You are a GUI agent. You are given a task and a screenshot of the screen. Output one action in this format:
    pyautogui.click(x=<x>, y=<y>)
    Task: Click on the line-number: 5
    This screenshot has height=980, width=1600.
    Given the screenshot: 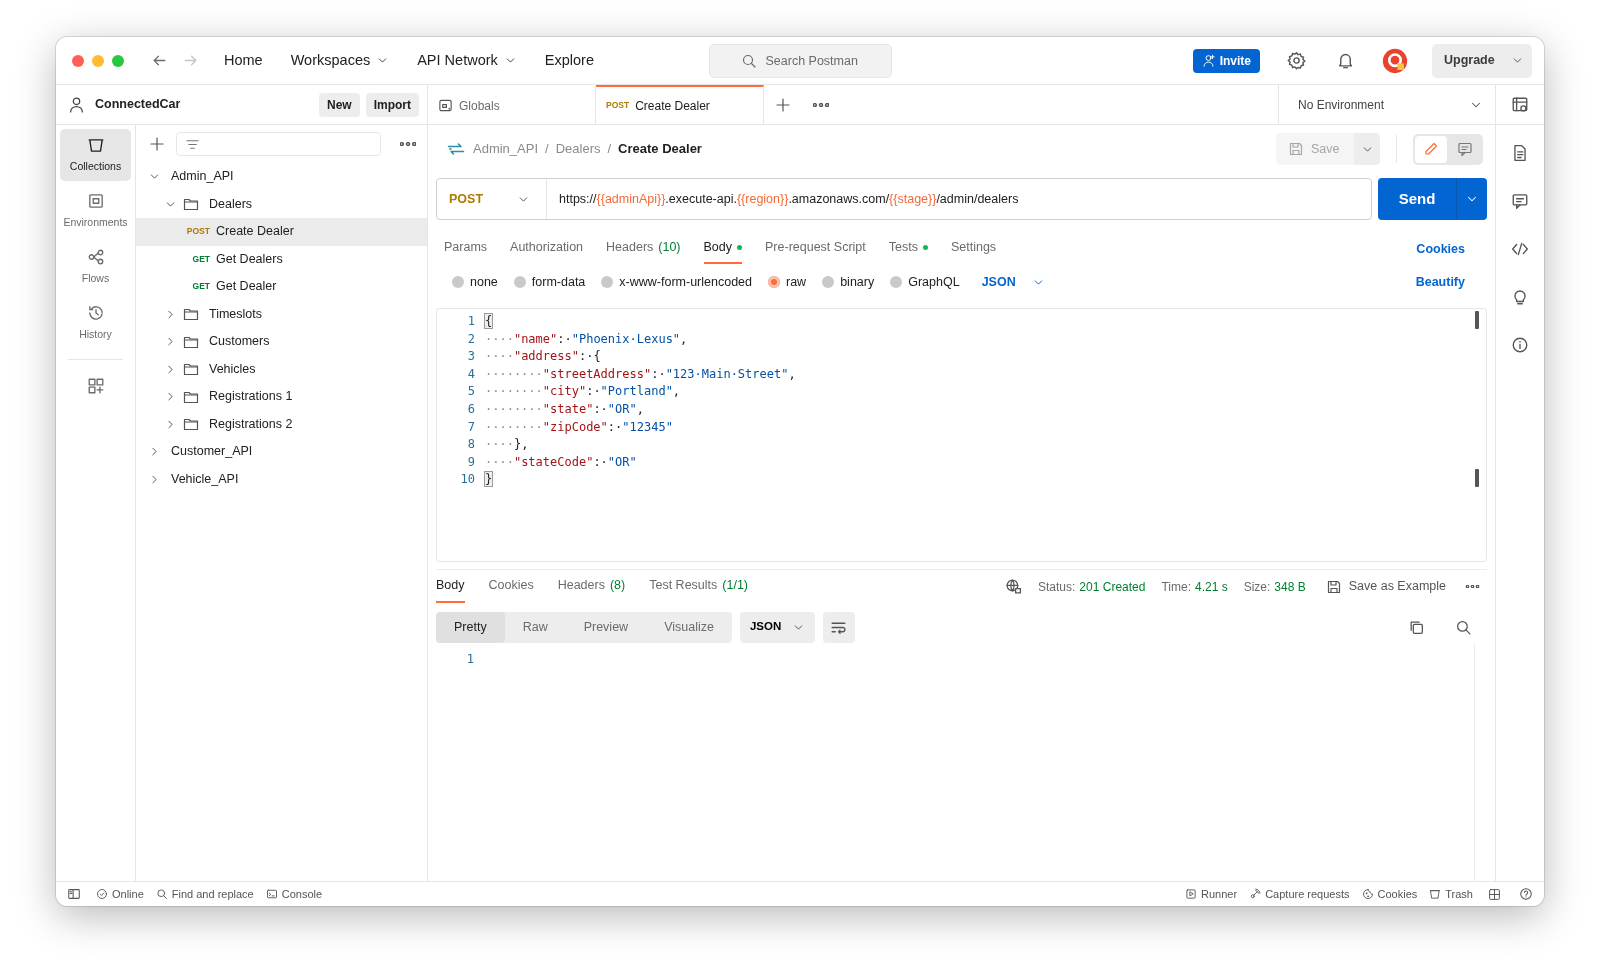 What is the action you would take?
    pyautogui.click(x=470, y=392)
    